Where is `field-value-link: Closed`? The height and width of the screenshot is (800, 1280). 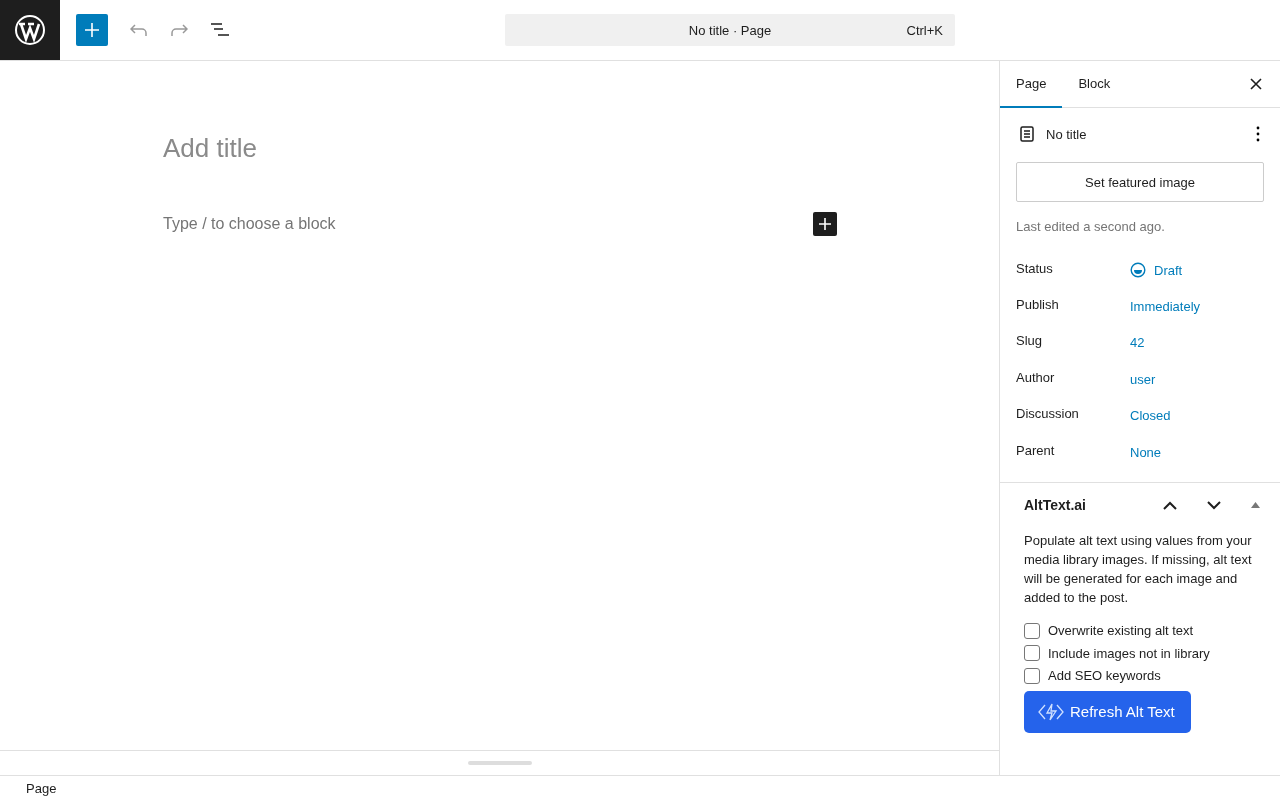 field-value-link: Closed is located at coordinates (1150, 416).